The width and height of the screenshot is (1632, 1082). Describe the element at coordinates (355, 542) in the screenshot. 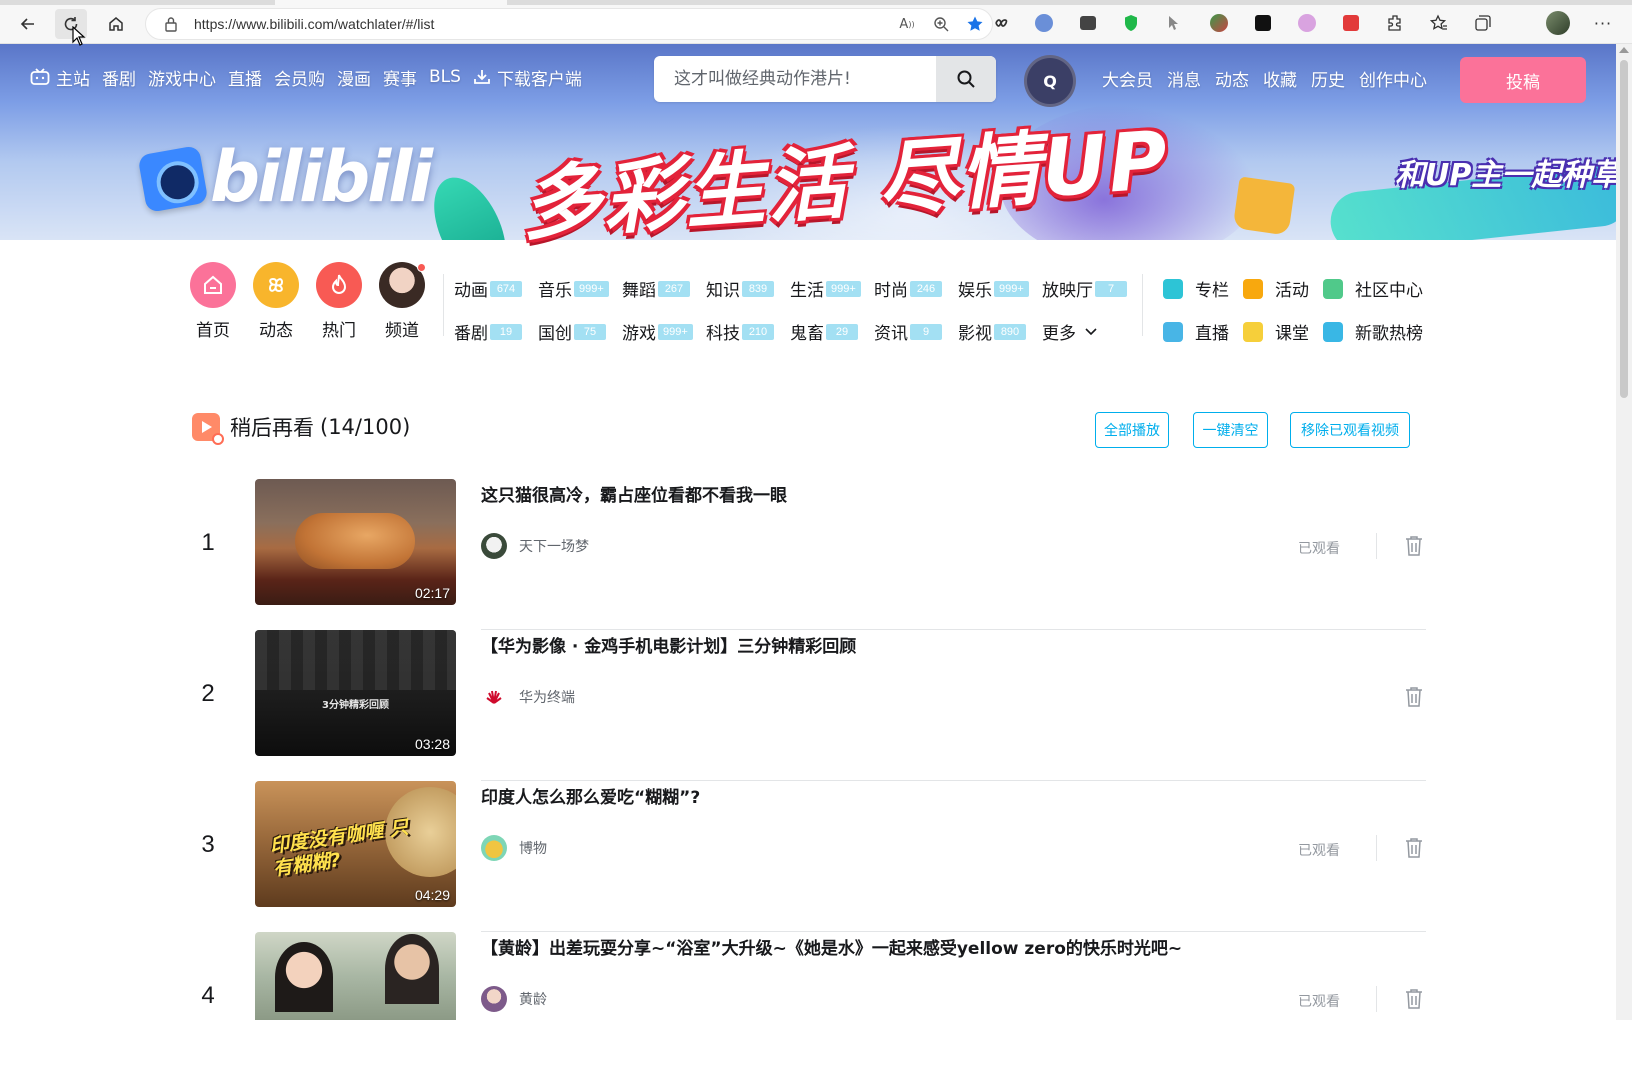

I see `video-thumbnail: 02:17` at that location.